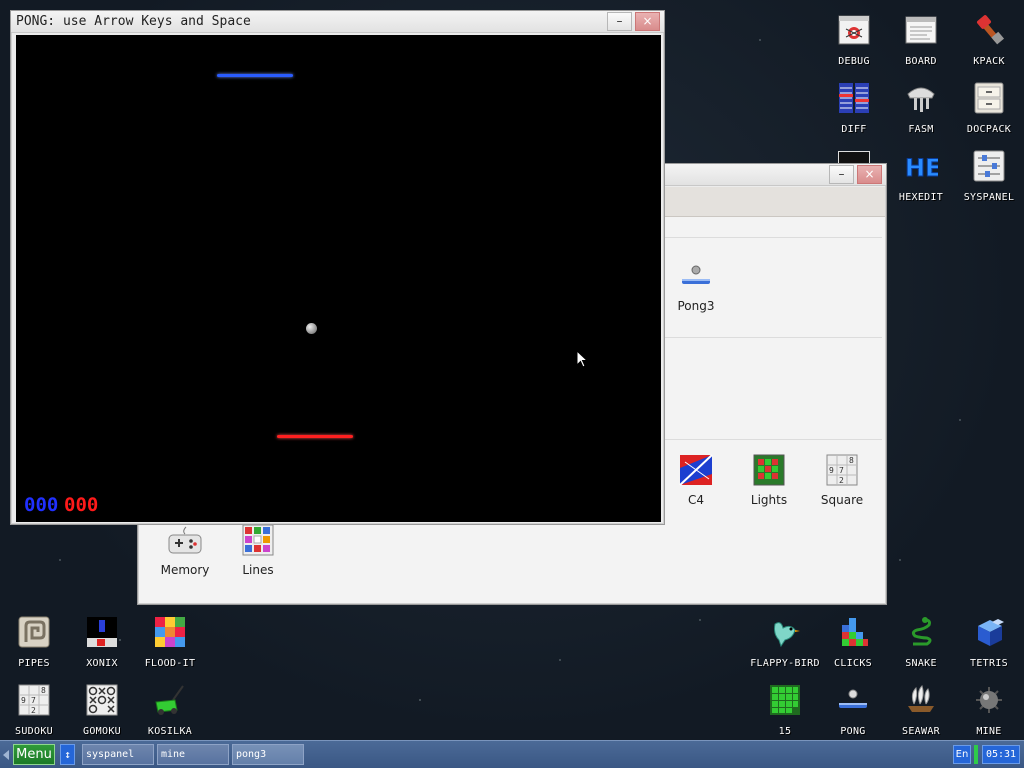 The width and height of the screenshot is (1024, 768). I want to click on app-lights: Lights, so click(769, 486).